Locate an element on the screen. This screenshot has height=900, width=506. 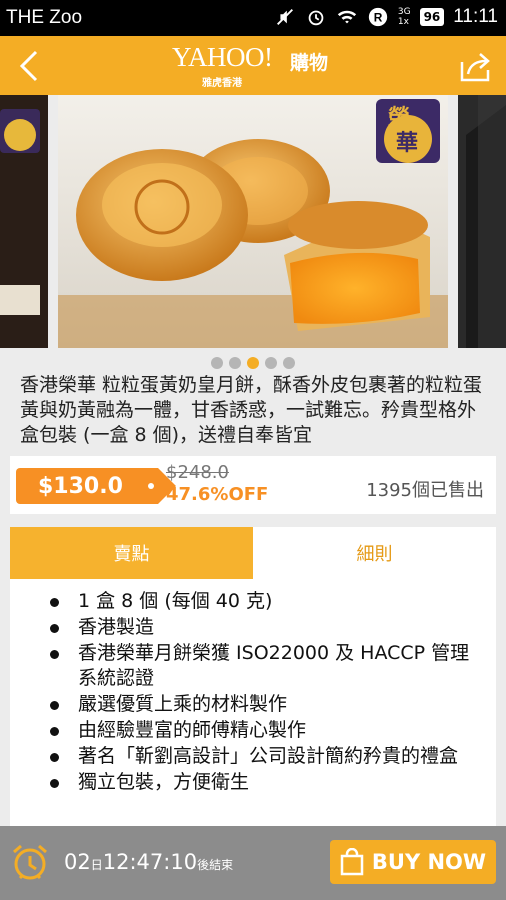
share-icon is located at coordinates (476, 66).